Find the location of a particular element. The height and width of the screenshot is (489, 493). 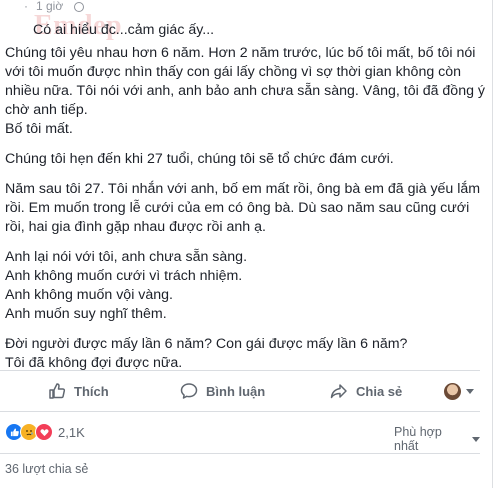

reaction-icons is located at coordinates (29, 432).